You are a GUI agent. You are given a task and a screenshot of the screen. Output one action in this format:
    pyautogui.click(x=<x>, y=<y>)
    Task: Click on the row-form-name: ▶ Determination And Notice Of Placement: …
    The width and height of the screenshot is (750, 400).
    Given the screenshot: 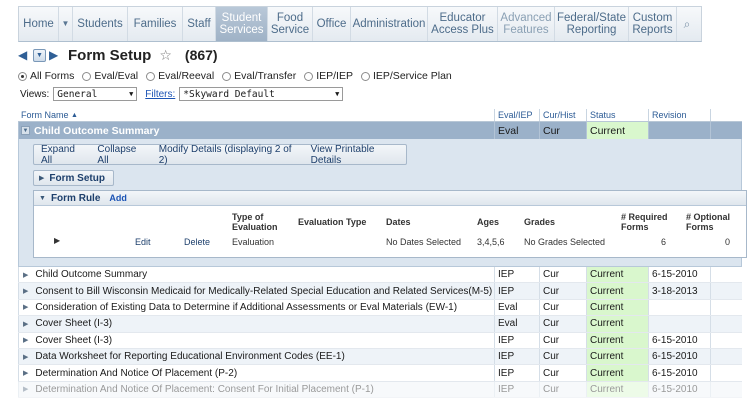 What is the action you would take?
    pyautogui.click(x=256, y=389)
    